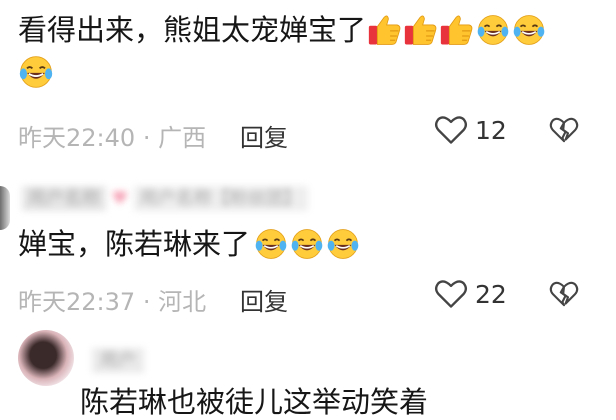 The image size is (616, 420). What do you see at coordinates (491, 130) in the screenshot?
I see `like-count: 12` at bounding box center [491, 130].